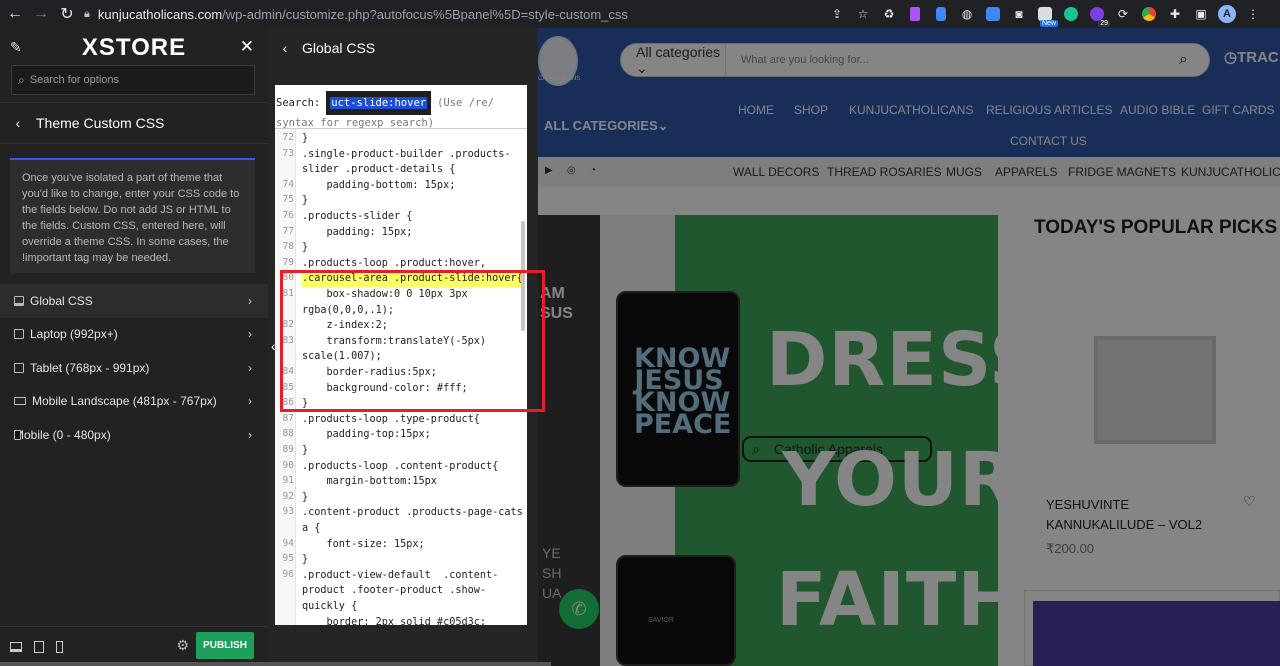 The width and height of the screenshot is (1280, 666). I want to click on banner-line: DRESS, so click(905, 360).